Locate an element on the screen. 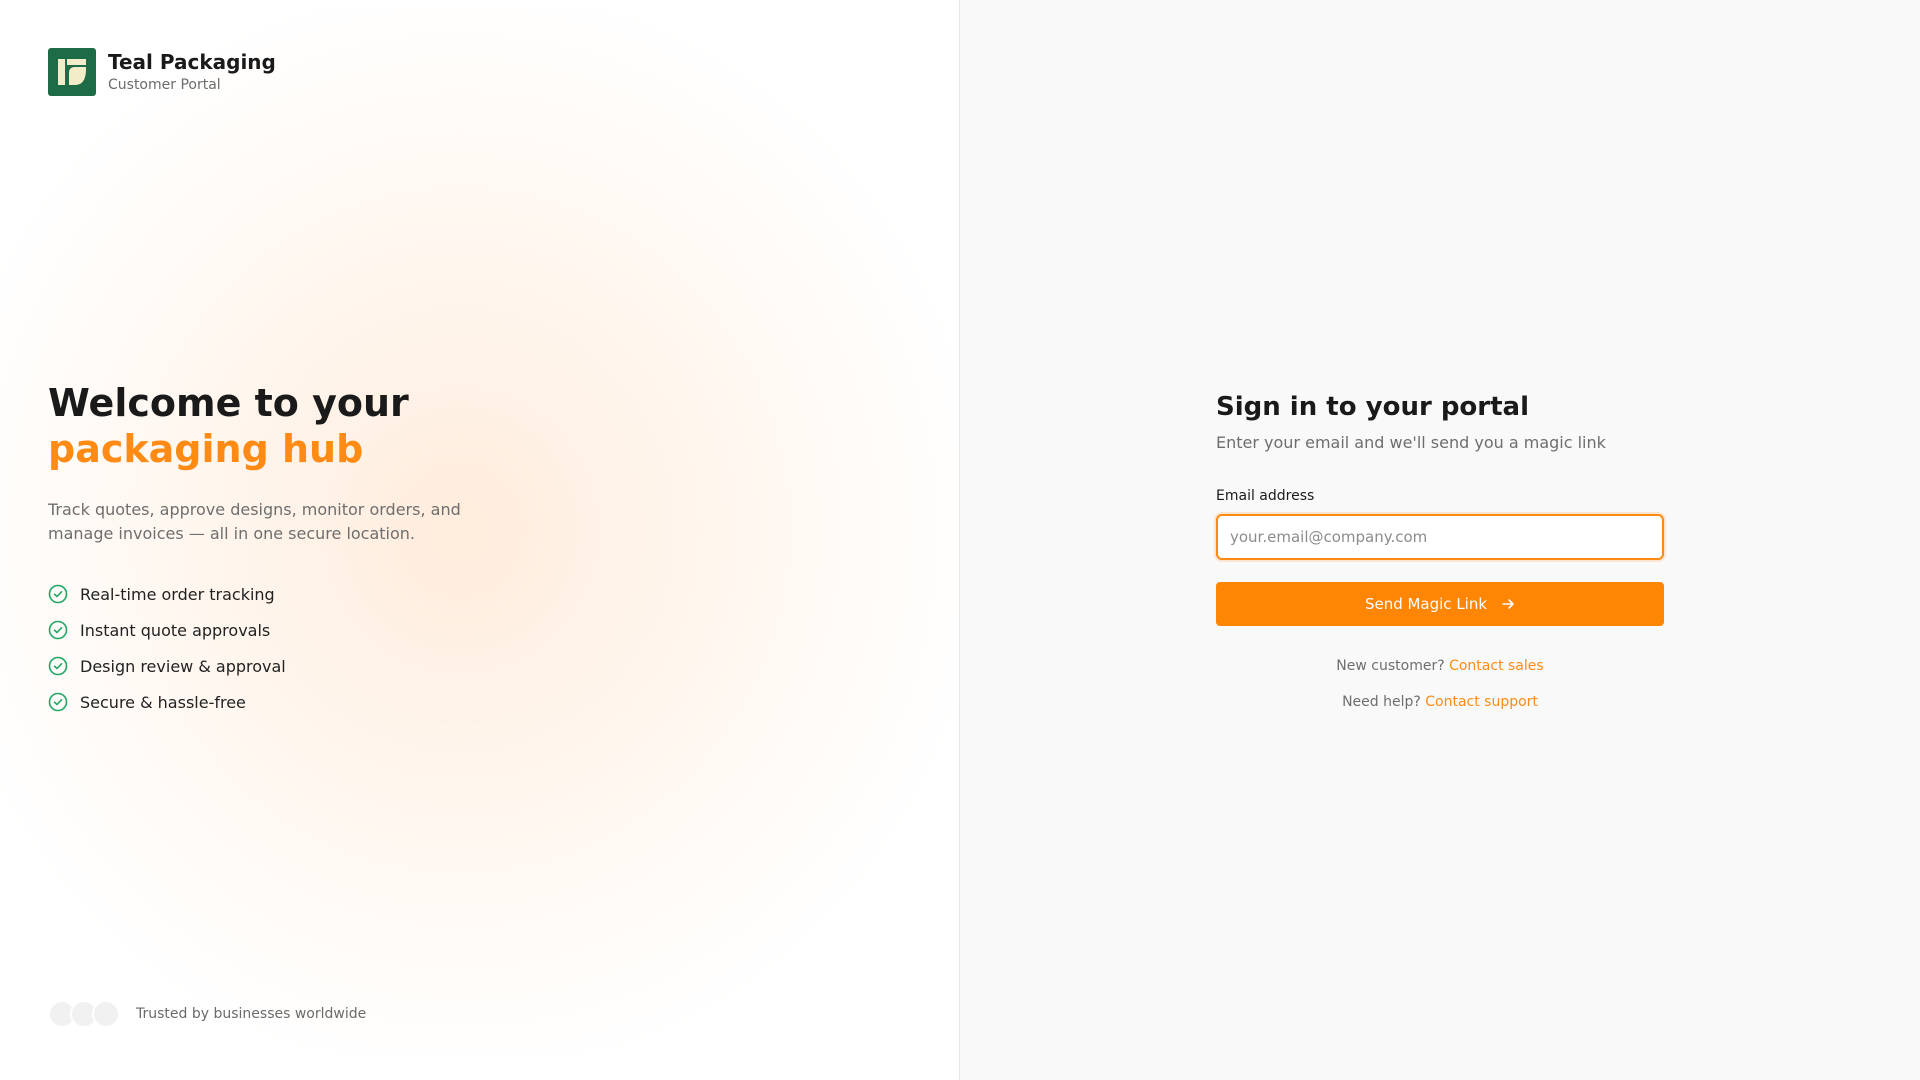 This screenshot has height=1080, width=1920. feature-item: Real-time order tracking is located at coordinates (268, 594).